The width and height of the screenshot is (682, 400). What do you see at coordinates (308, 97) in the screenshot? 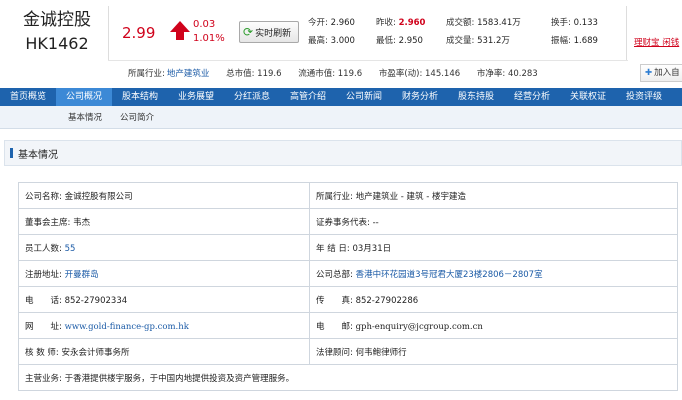
I see `tab-executives: 高管介绍` at bounding box center [308, 97].